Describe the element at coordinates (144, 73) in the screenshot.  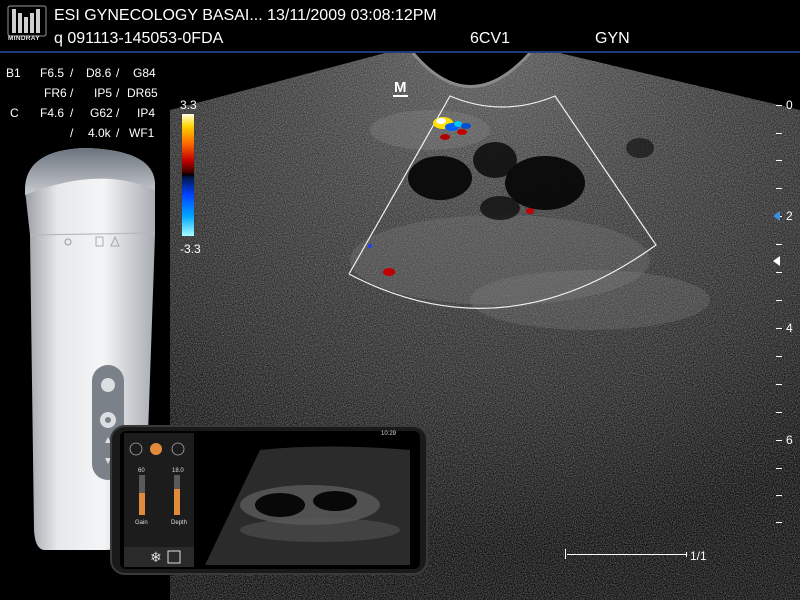
I see `param-cell: G84` at that location.